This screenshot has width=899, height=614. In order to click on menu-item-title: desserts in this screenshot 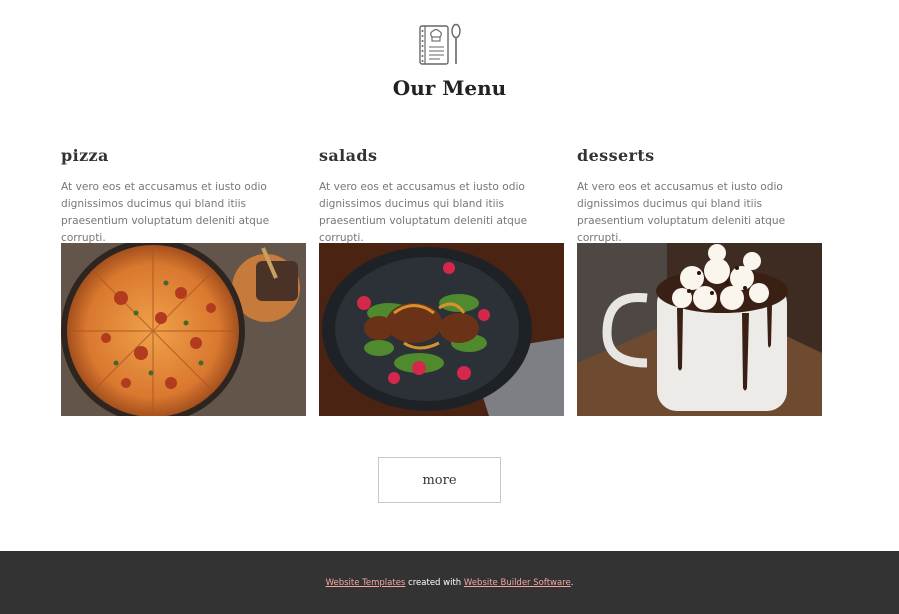, I will do `click(616, 155)`.